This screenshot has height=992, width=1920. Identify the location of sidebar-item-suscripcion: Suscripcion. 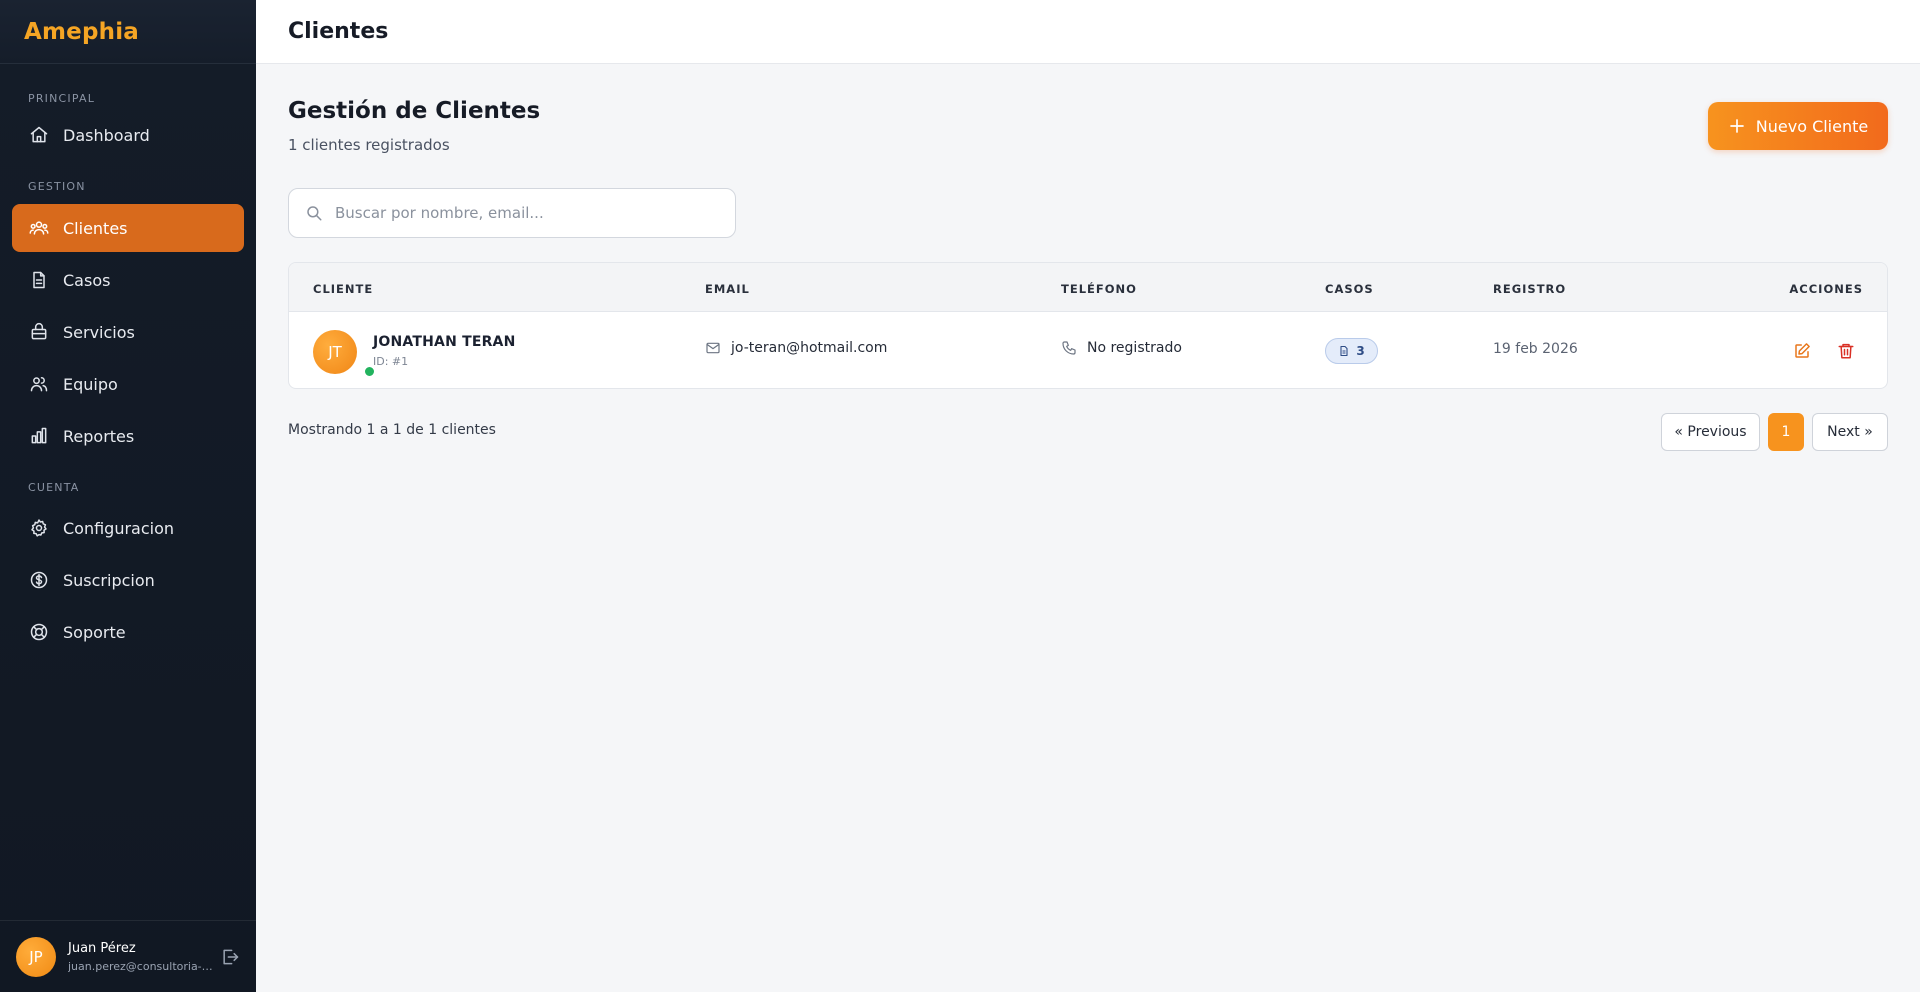
(128, 580).